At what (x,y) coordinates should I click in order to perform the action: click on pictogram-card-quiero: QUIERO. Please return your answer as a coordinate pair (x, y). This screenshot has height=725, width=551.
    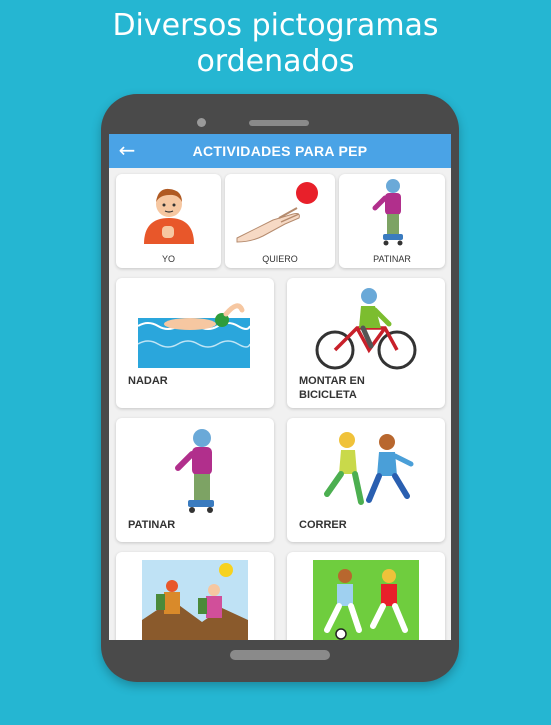
    Looking at the image, I should click on (280, 221).